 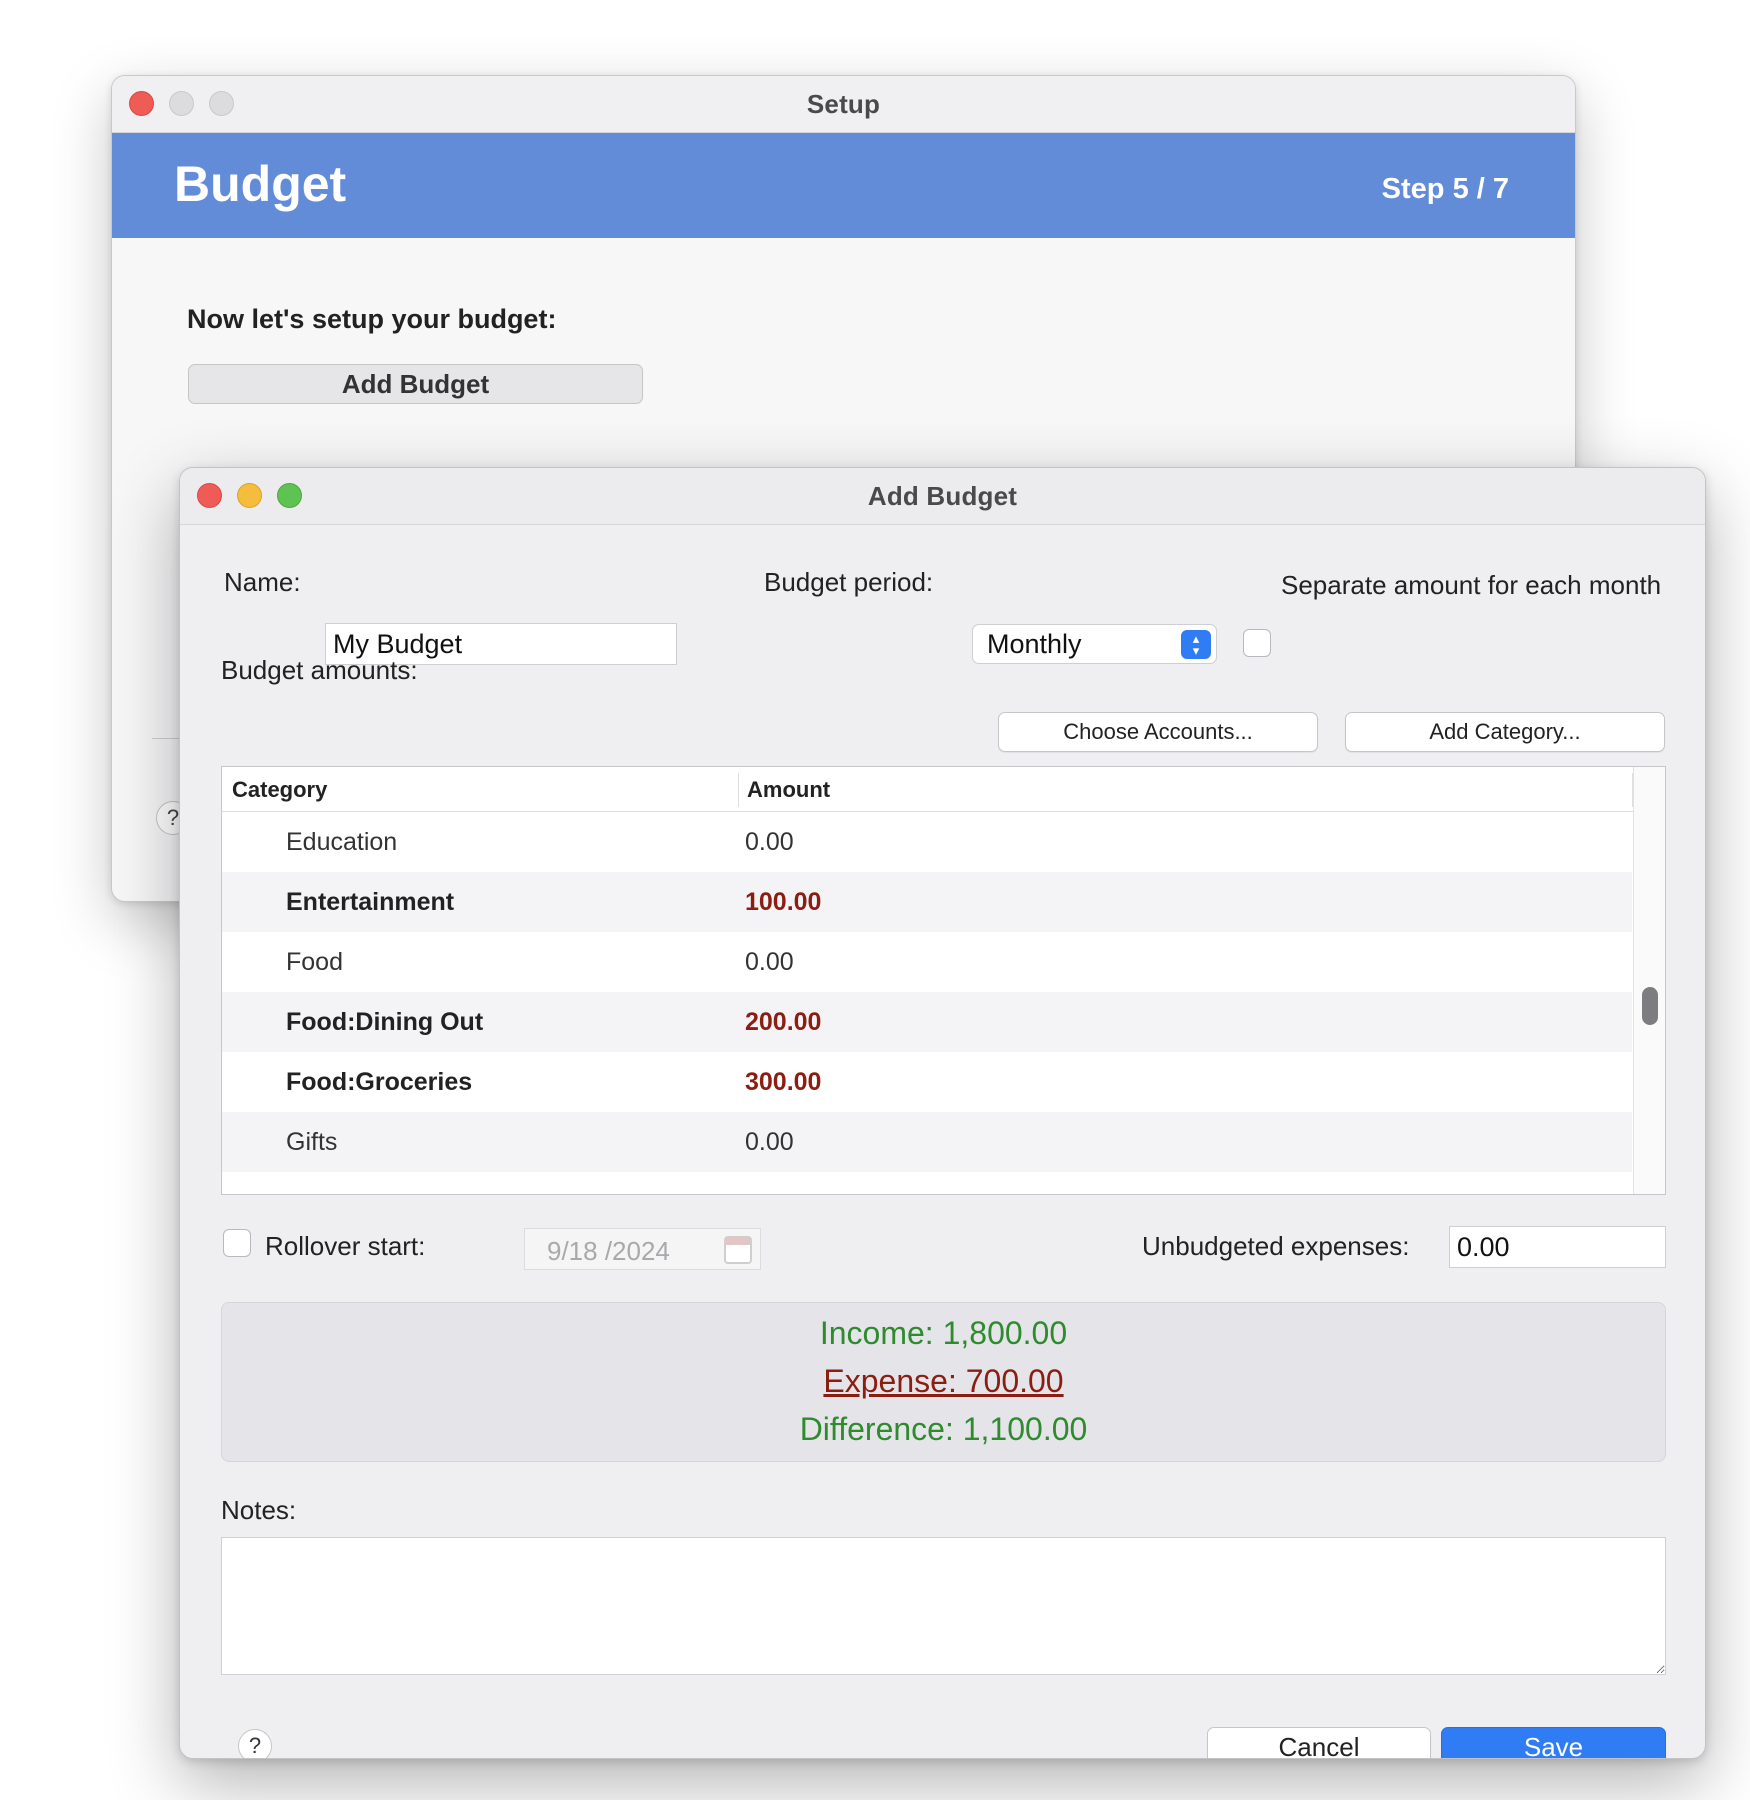 I want to click on add-budget-titlebar: Add Budget, so click(x=942, y=496).